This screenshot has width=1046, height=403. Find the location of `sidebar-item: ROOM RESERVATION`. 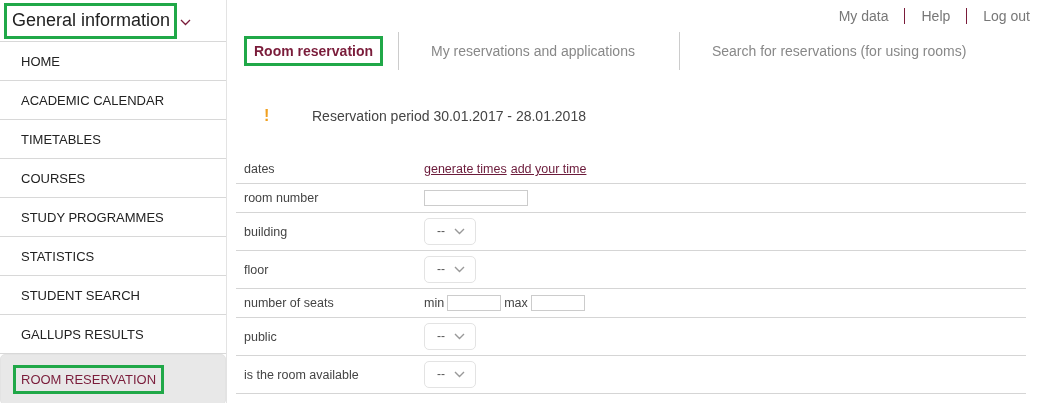

sidebar-item: ROOM RESERVATION is located at coordinates (113, 378).